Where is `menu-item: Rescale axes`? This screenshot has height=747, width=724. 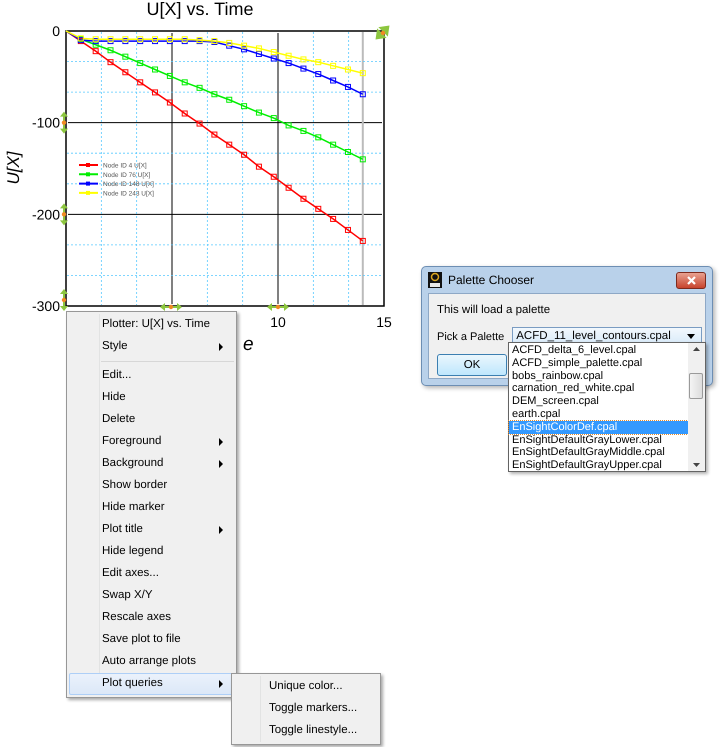
menu-item: Rescale axes is located at coordinates (151, 618).